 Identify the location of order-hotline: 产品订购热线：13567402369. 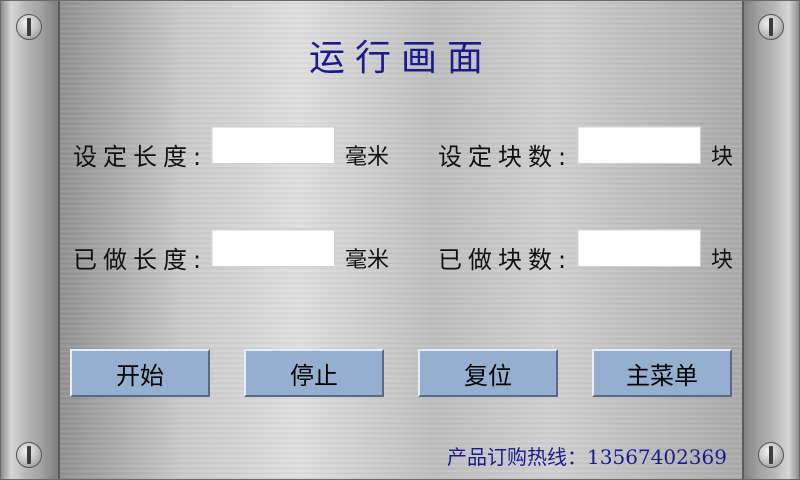
(587, 457).